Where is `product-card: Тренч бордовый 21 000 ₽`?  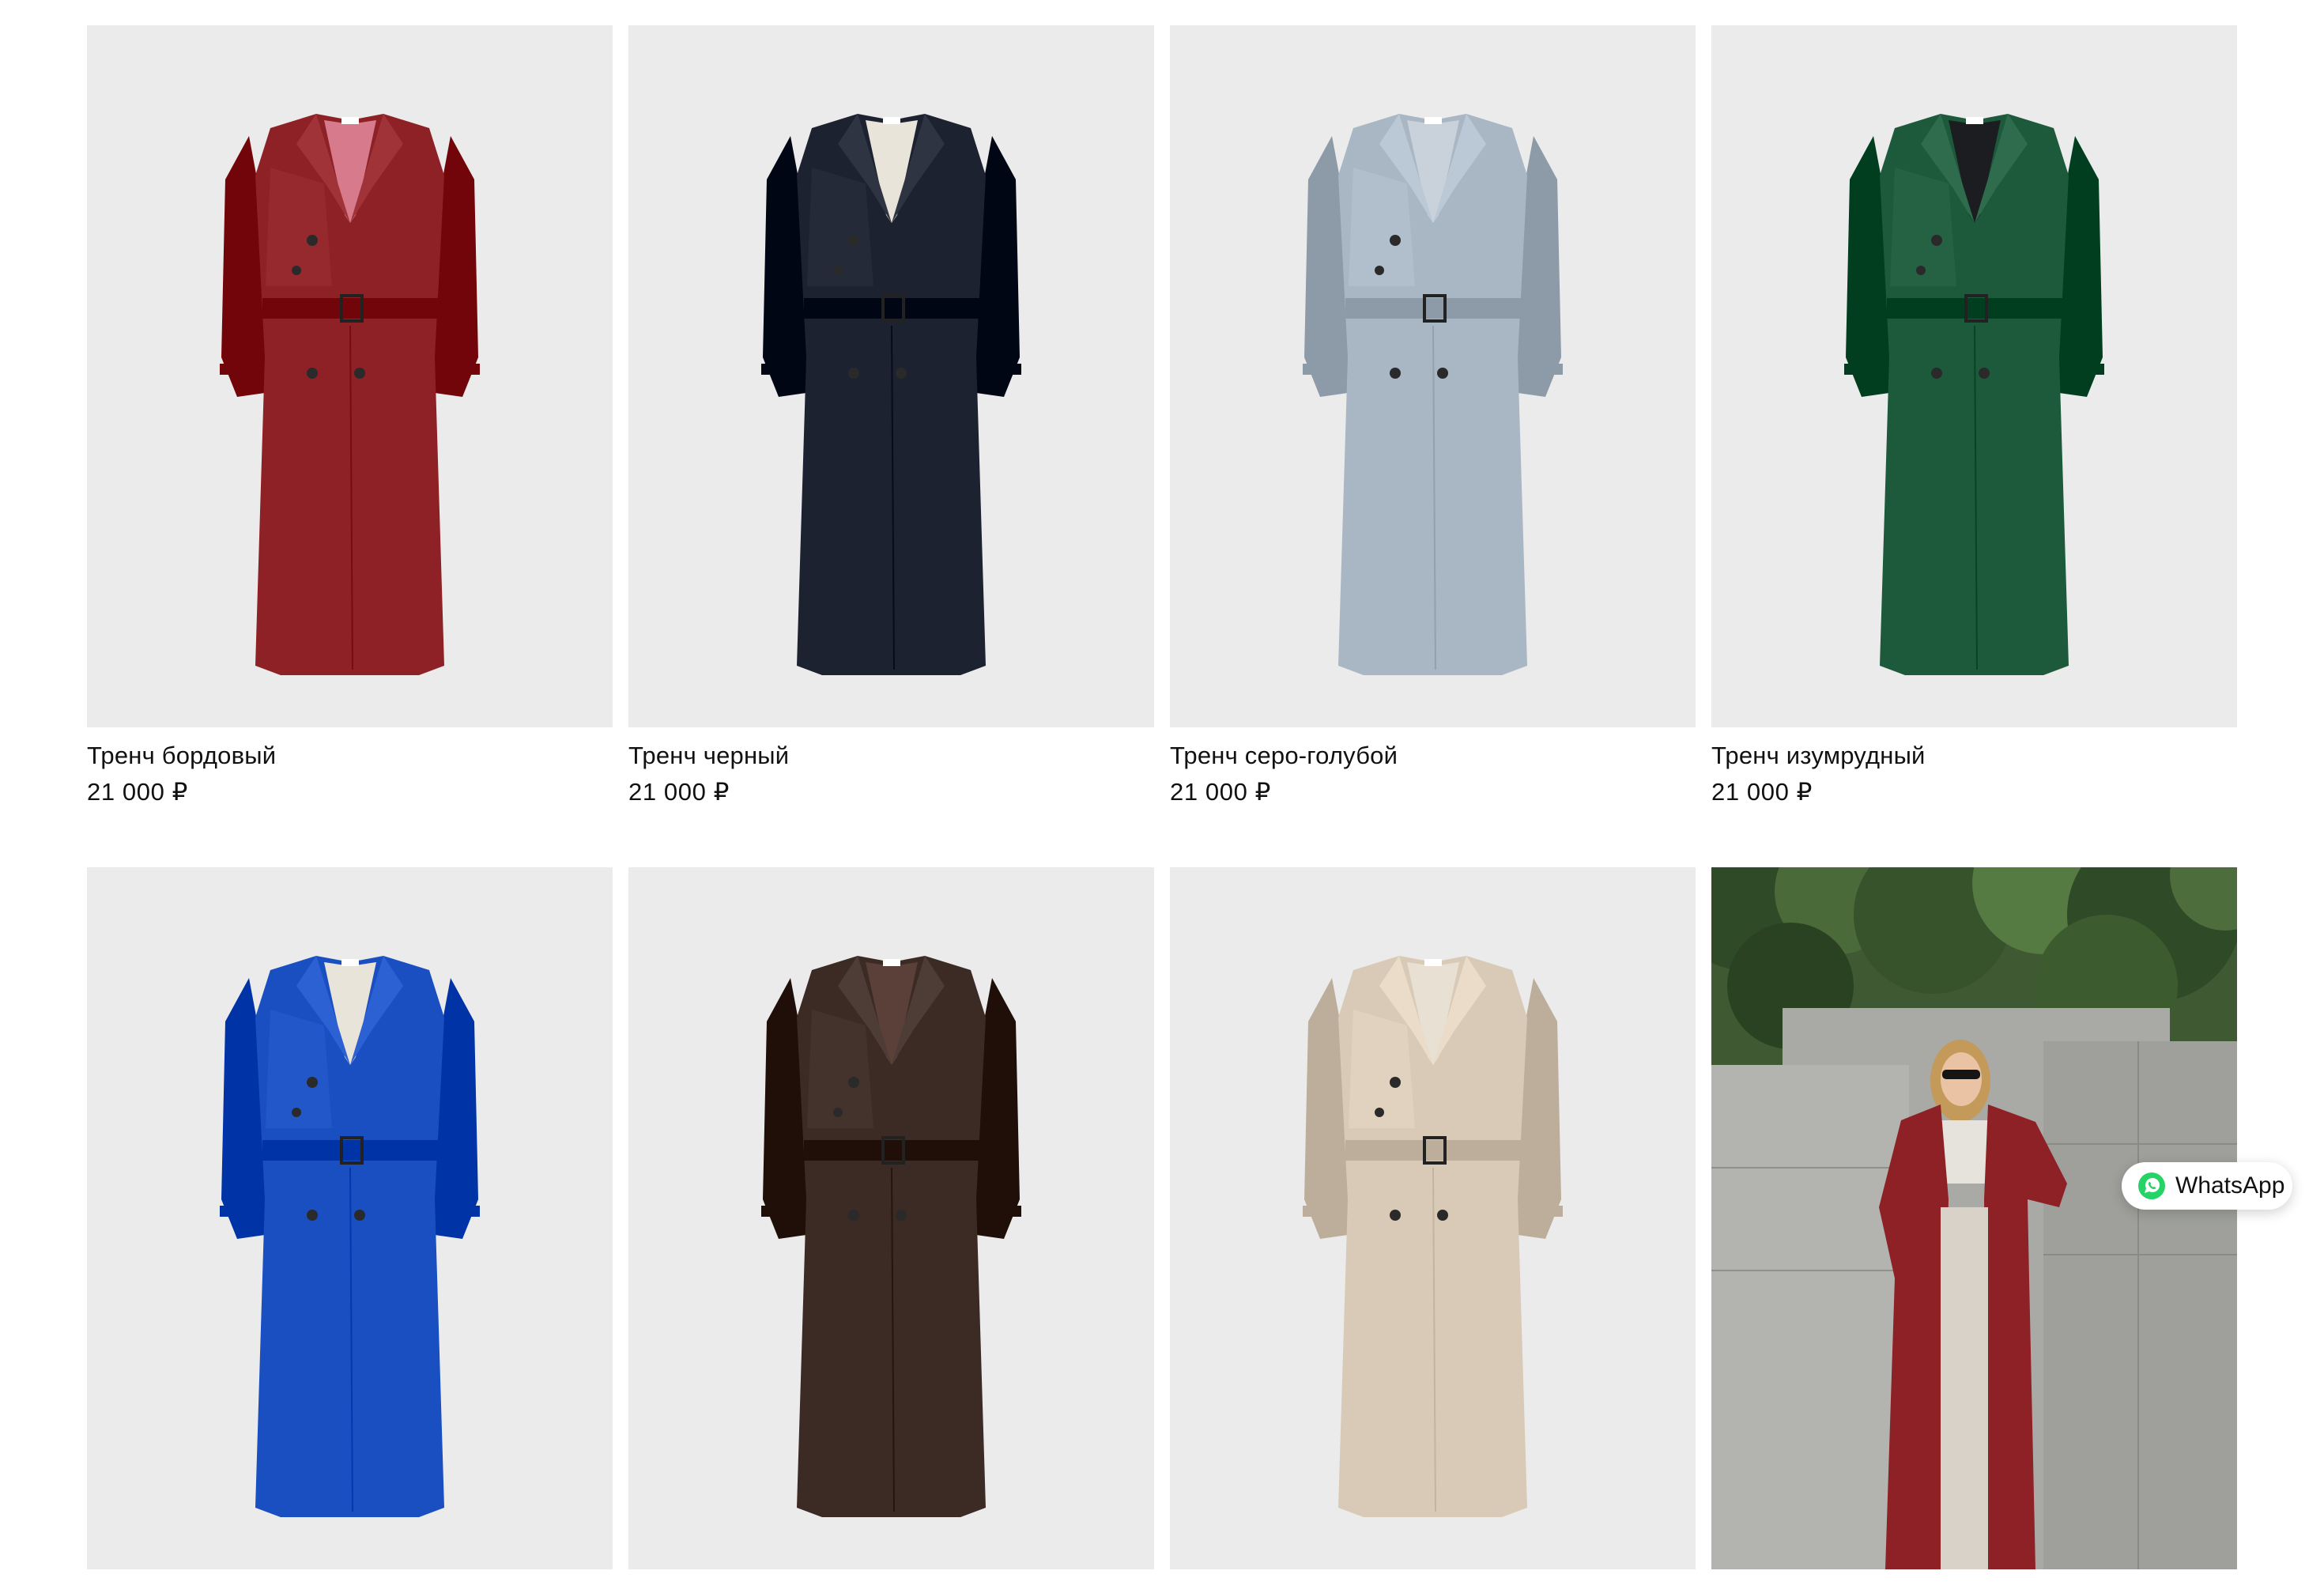 product-card: Тренч бордовый 21 000 ₽ is located at coordinates (350, 416).